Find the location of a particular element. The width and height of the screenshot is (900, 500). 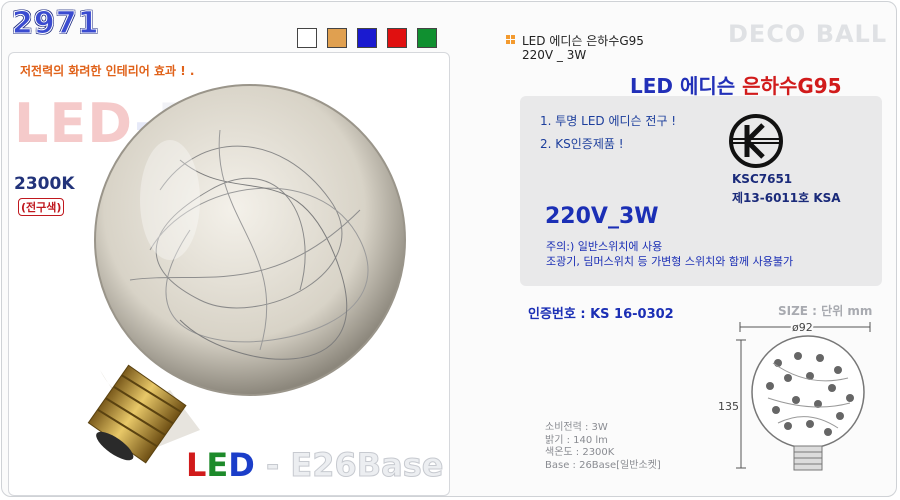

feature-item: 2. KS인증제품 ! is located at coordinates (582, 144).